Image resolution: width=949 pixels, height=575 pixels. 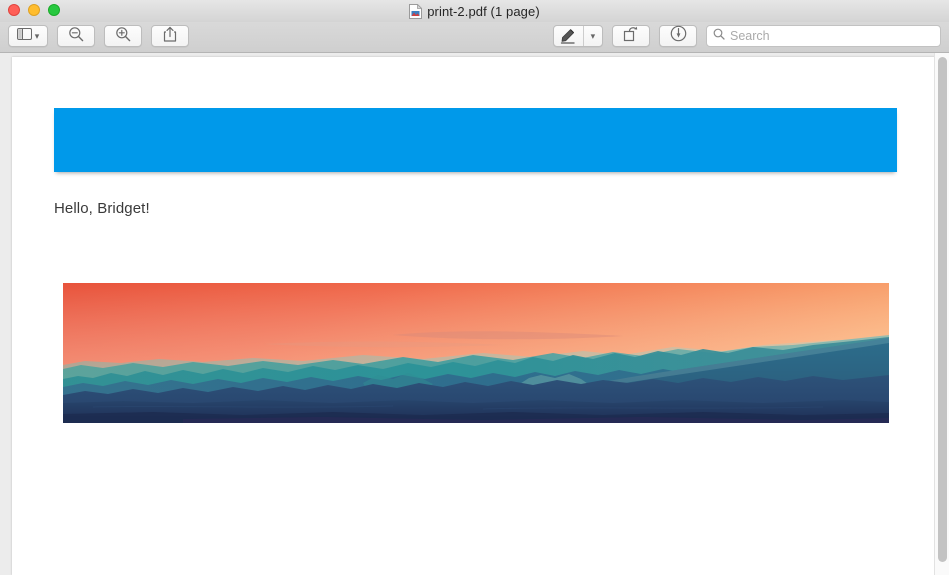 I want to click on markup-chevron-down-icon: ▾, so click(x=593, y=36).